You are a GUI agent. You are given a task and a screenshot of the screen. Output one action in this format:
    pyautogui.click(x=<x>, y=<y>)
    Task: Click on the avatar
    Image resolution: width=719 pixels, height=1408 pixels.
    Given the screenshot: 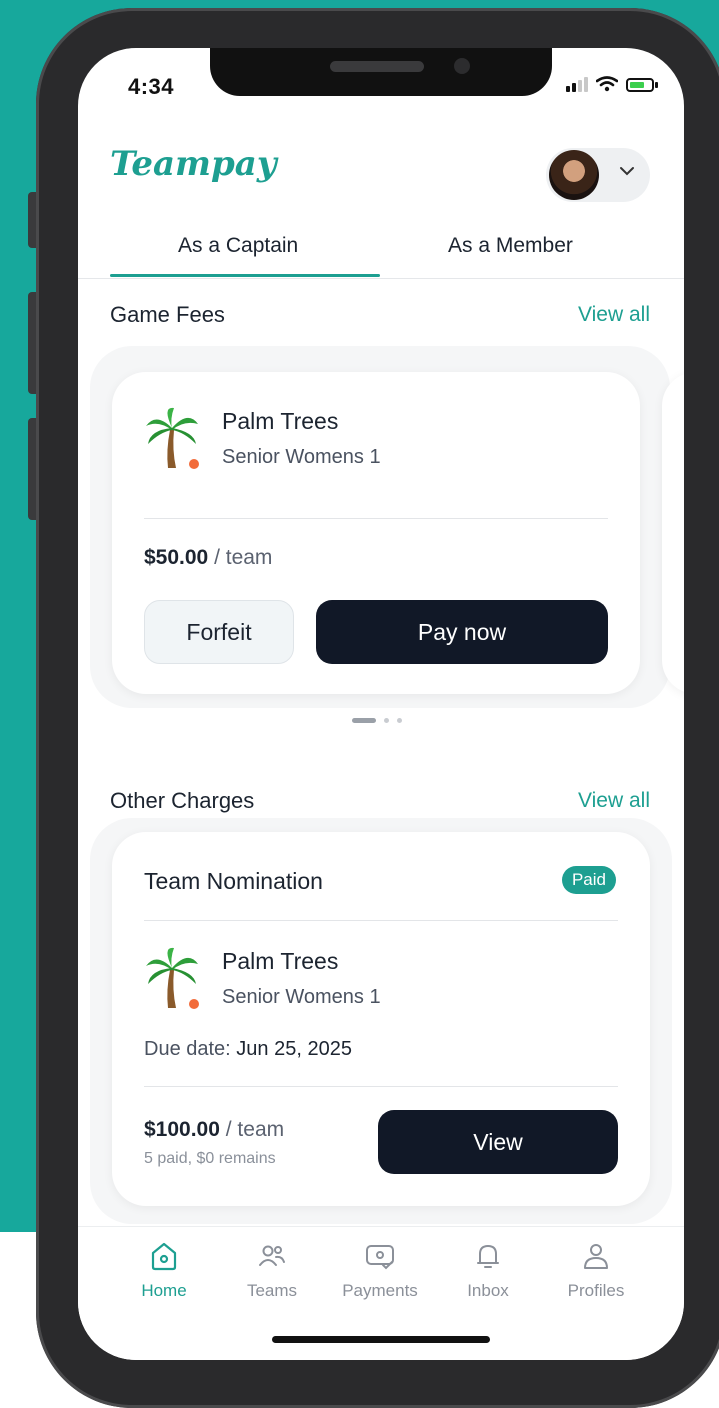 What is the action you would take?
    pyautogui.click(x=574, y=175)
    